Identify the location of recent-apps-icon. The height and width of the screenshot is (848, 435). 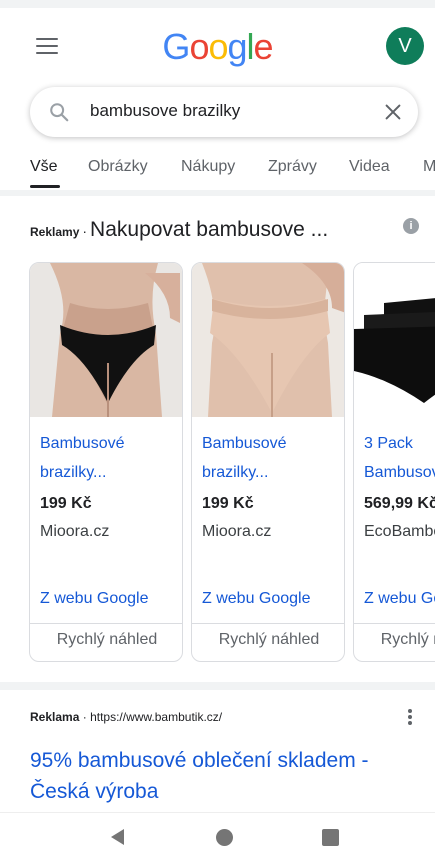
(330, 837).